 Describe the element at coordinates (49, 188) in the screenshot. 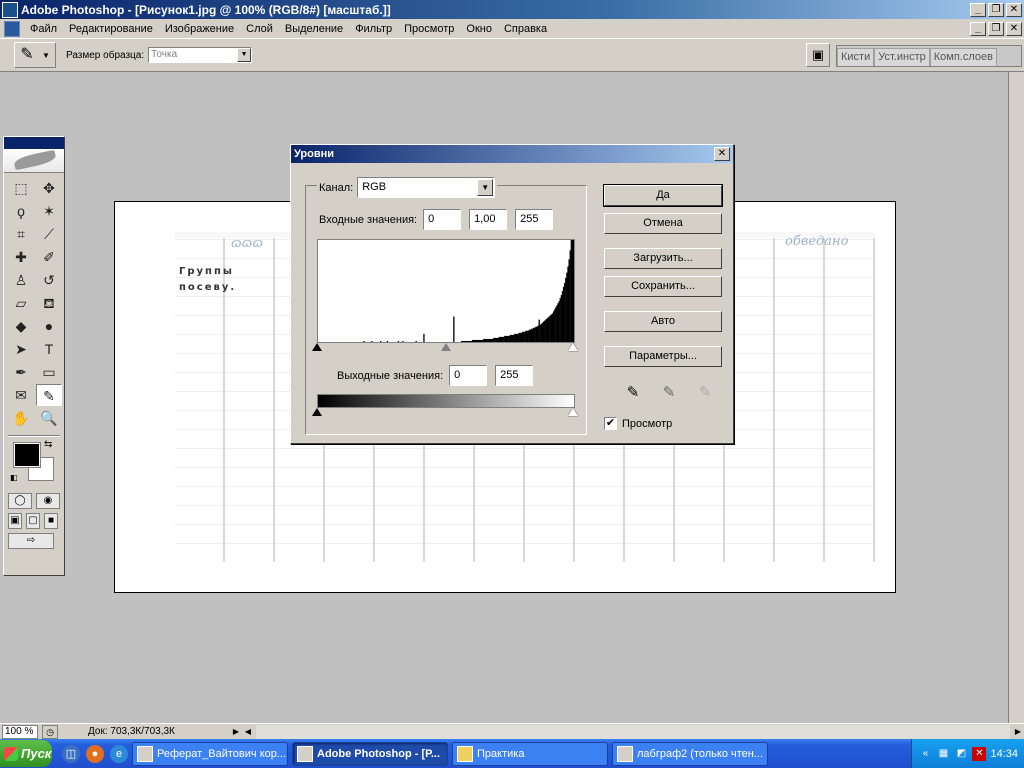

I see `move-icon: ✥` at that location.